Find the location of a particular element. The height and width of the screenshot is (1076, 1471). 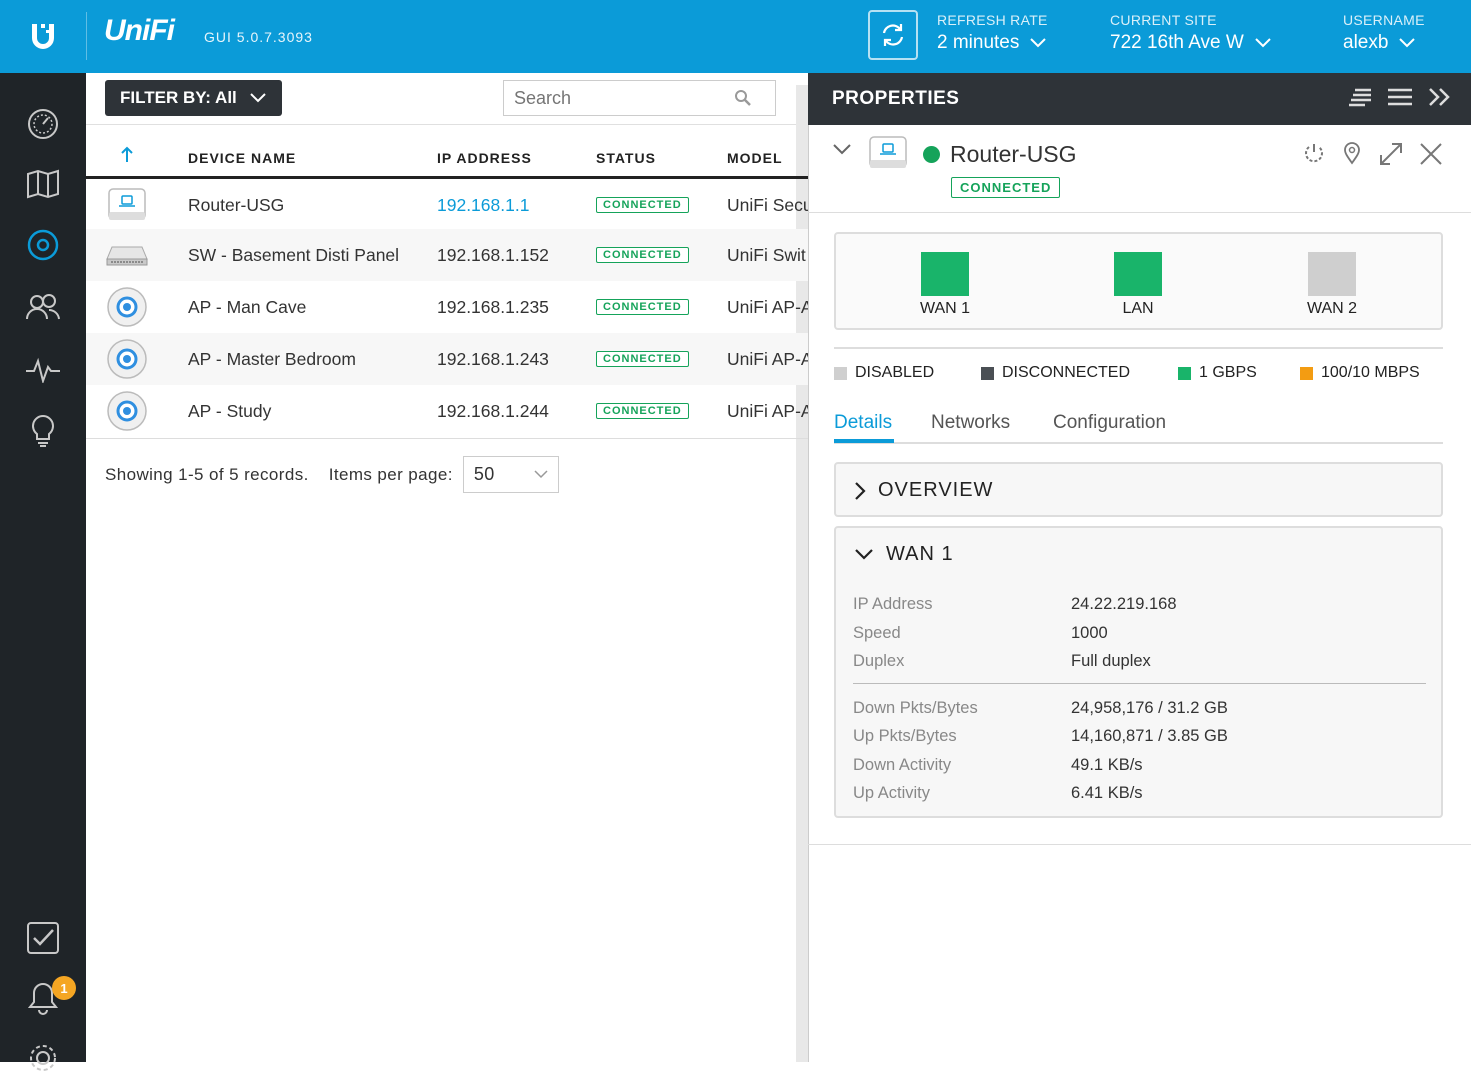

wan1-header: WAN 1 is located at coordinates (904, 554).